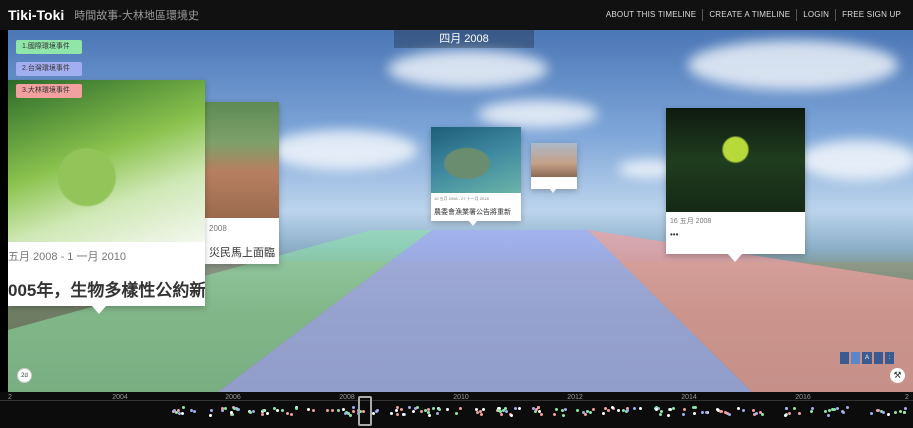 The width and height of the screenshot is (913, 428). Describe the element at coordinates (106, 197) in the screenshot. I see `event-card: 五月 2008 - 1 一月 2010 005年，生物多樣性公約新` at that location.